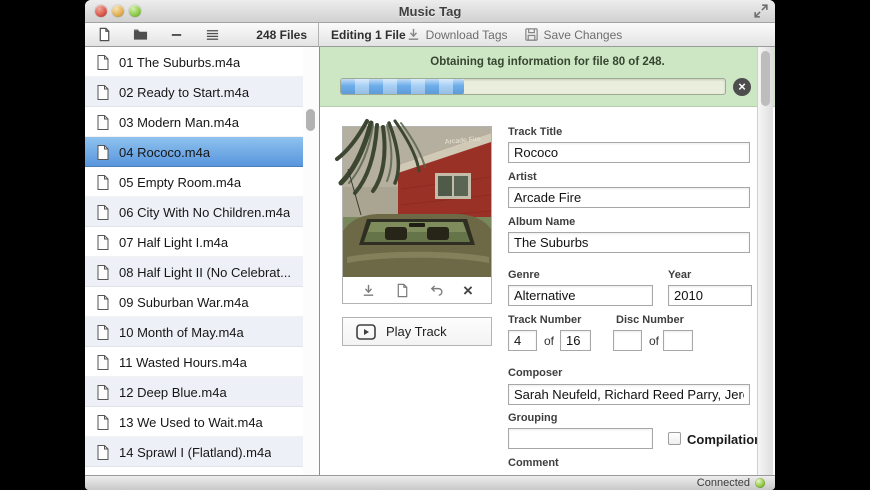 This screenshot has width=870, height=490. What do you see at coordinates (202, 34) in the screenshot?
I see `toolbar-left: 248 Files` at bounding box center [202, 34].